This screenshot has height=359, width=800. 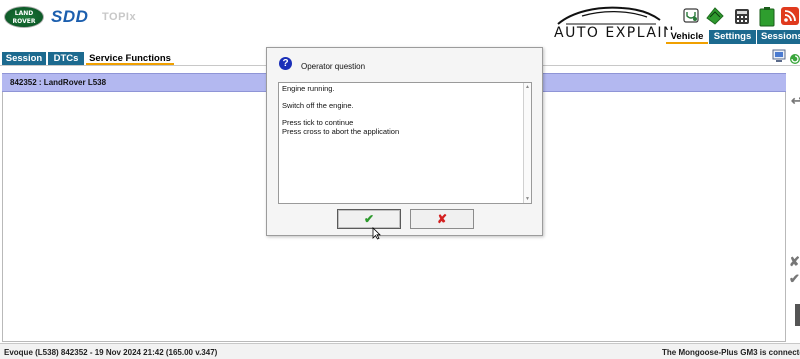 What do you see at coordinates (742, 16) in the screenshot?
I see `calculator-icon` at bounding box center [742, 16].